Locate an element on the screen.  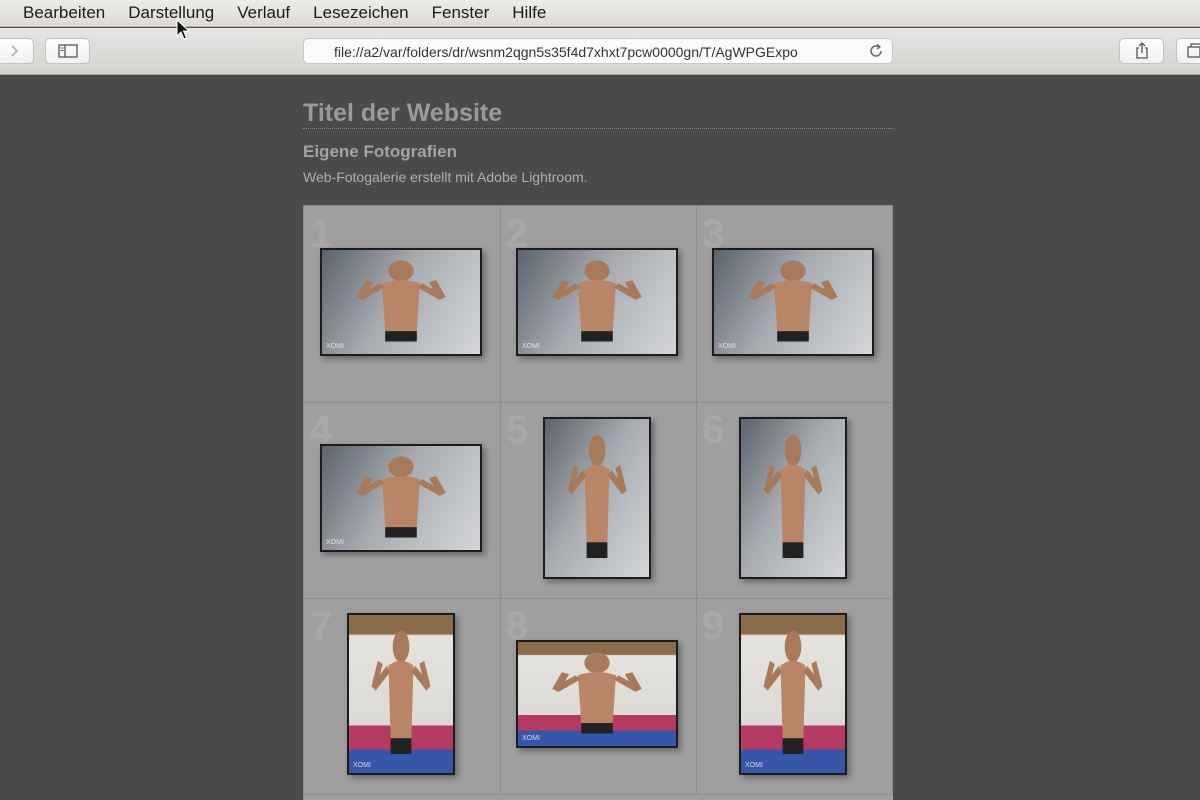
menu-fenster: Fenster is located at coordinates (461, 13).